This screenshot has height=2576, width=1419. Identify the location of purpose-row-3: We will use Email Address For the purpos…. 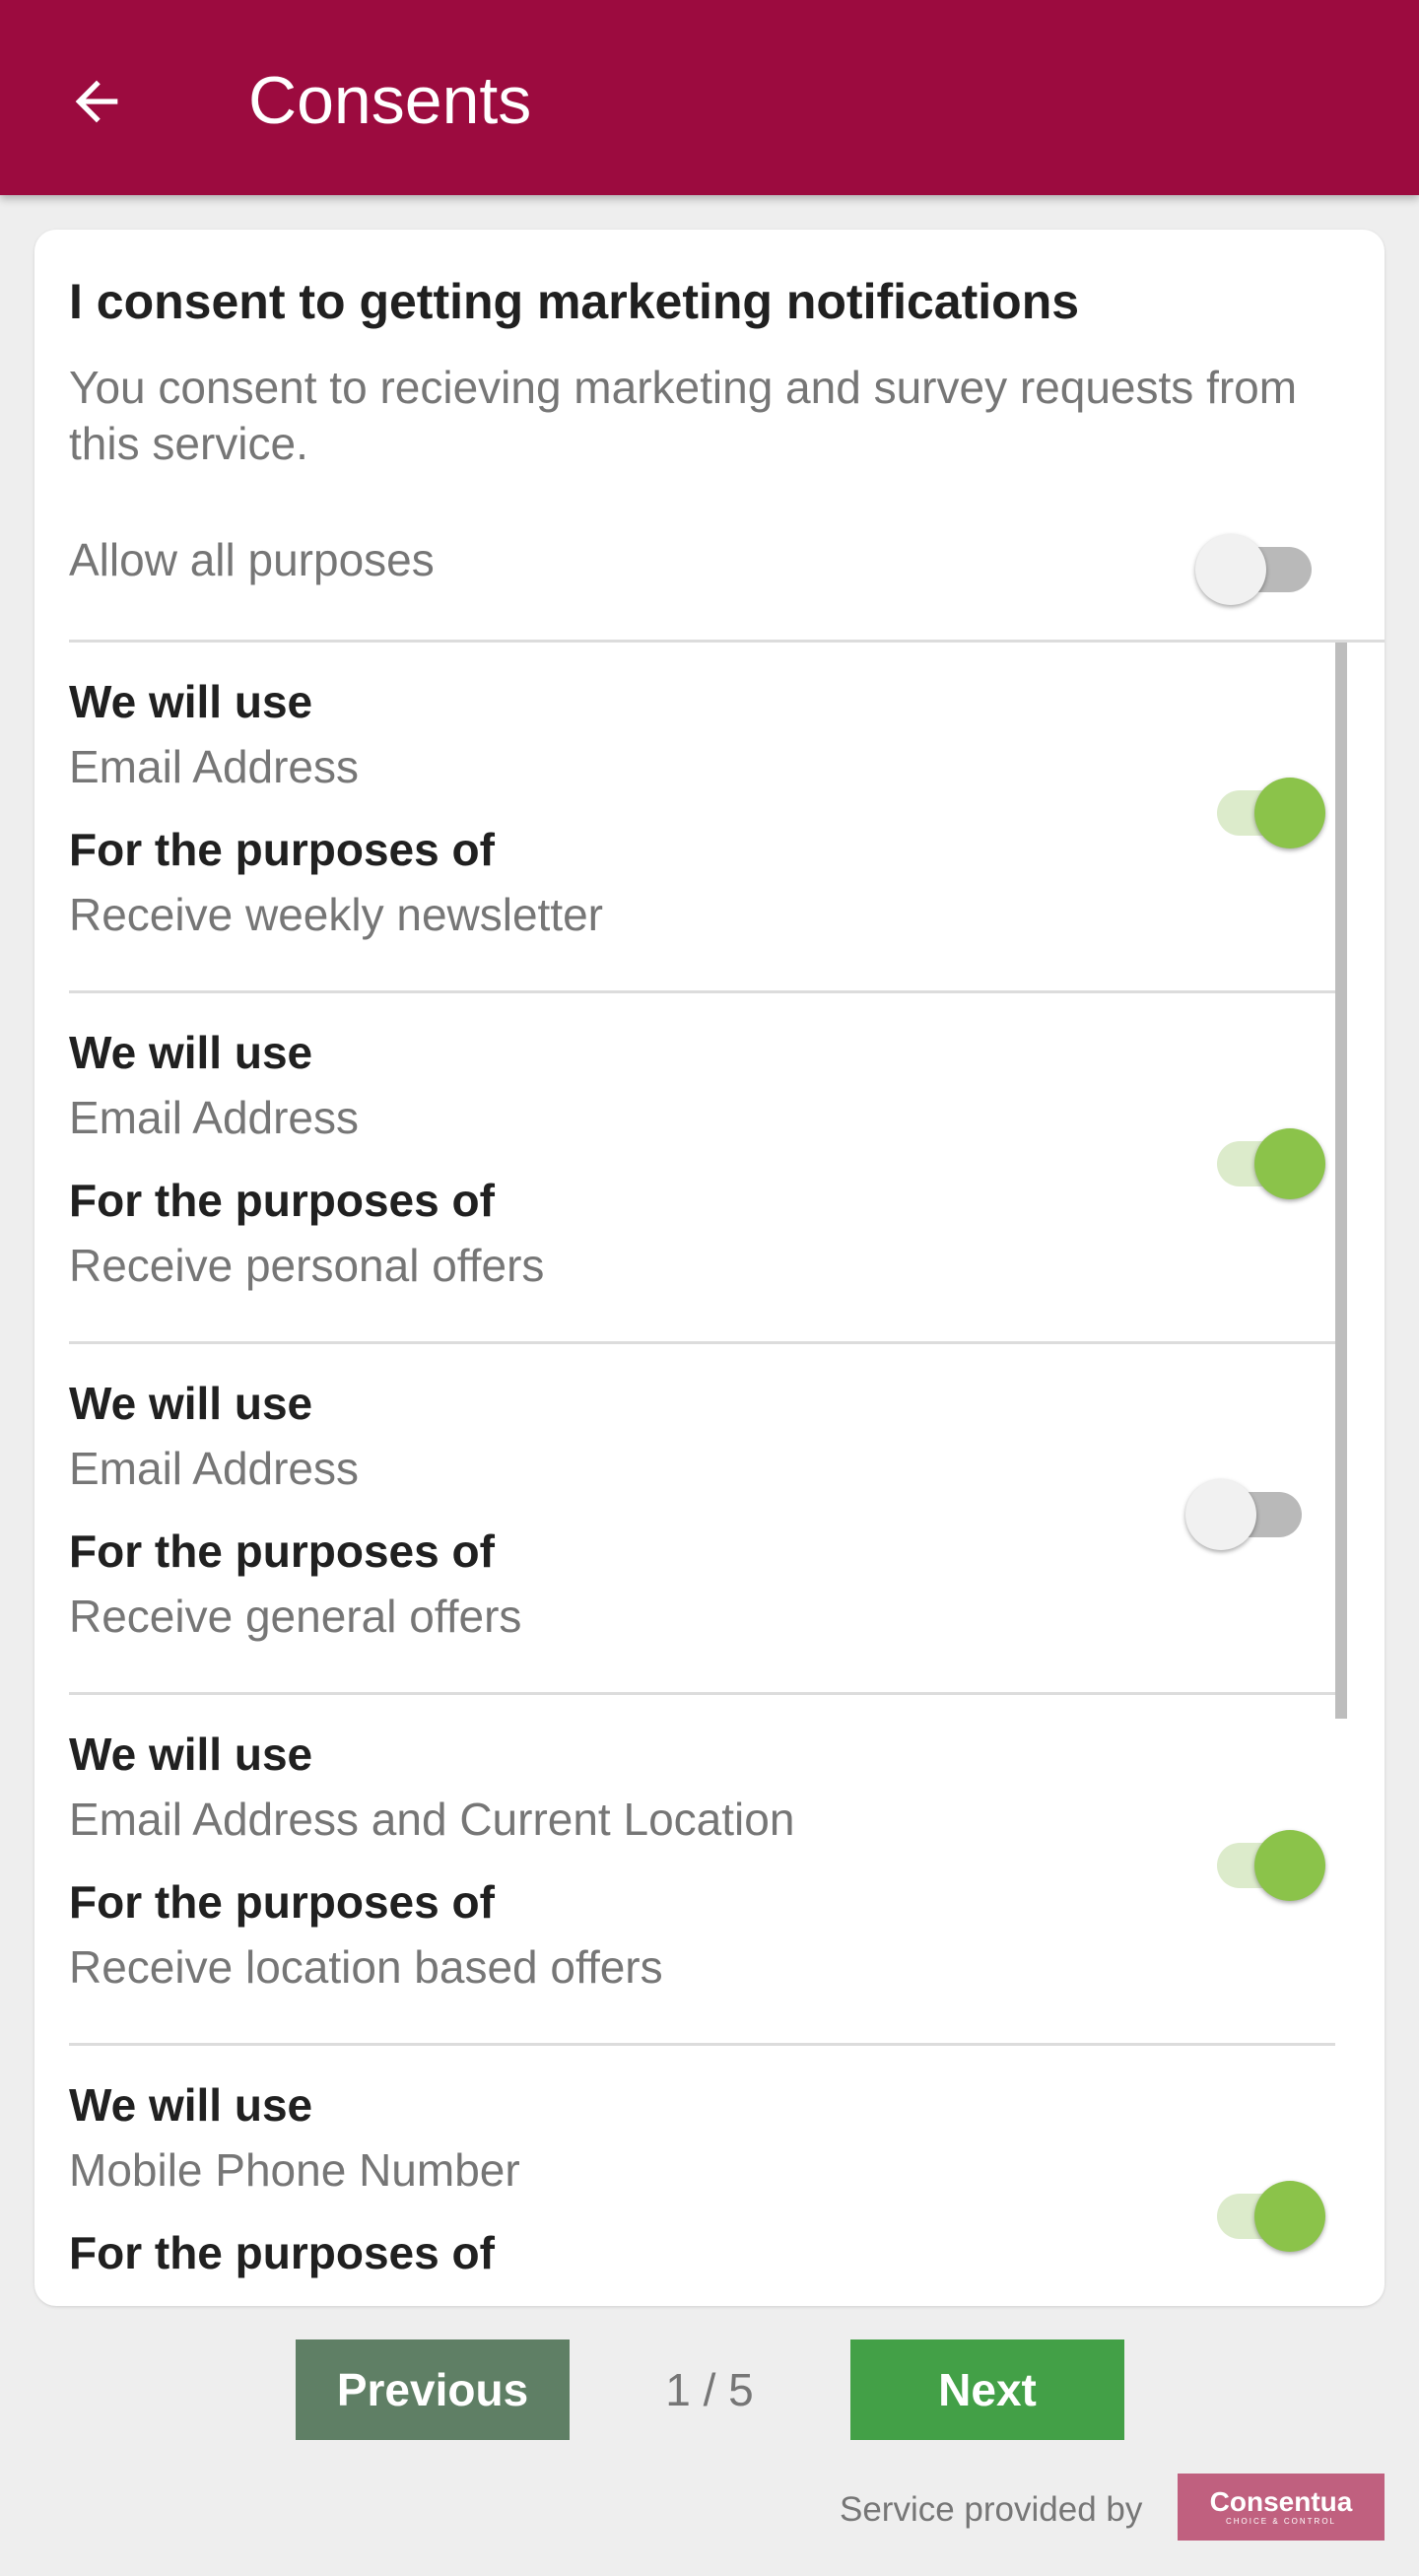
(709, 1519).